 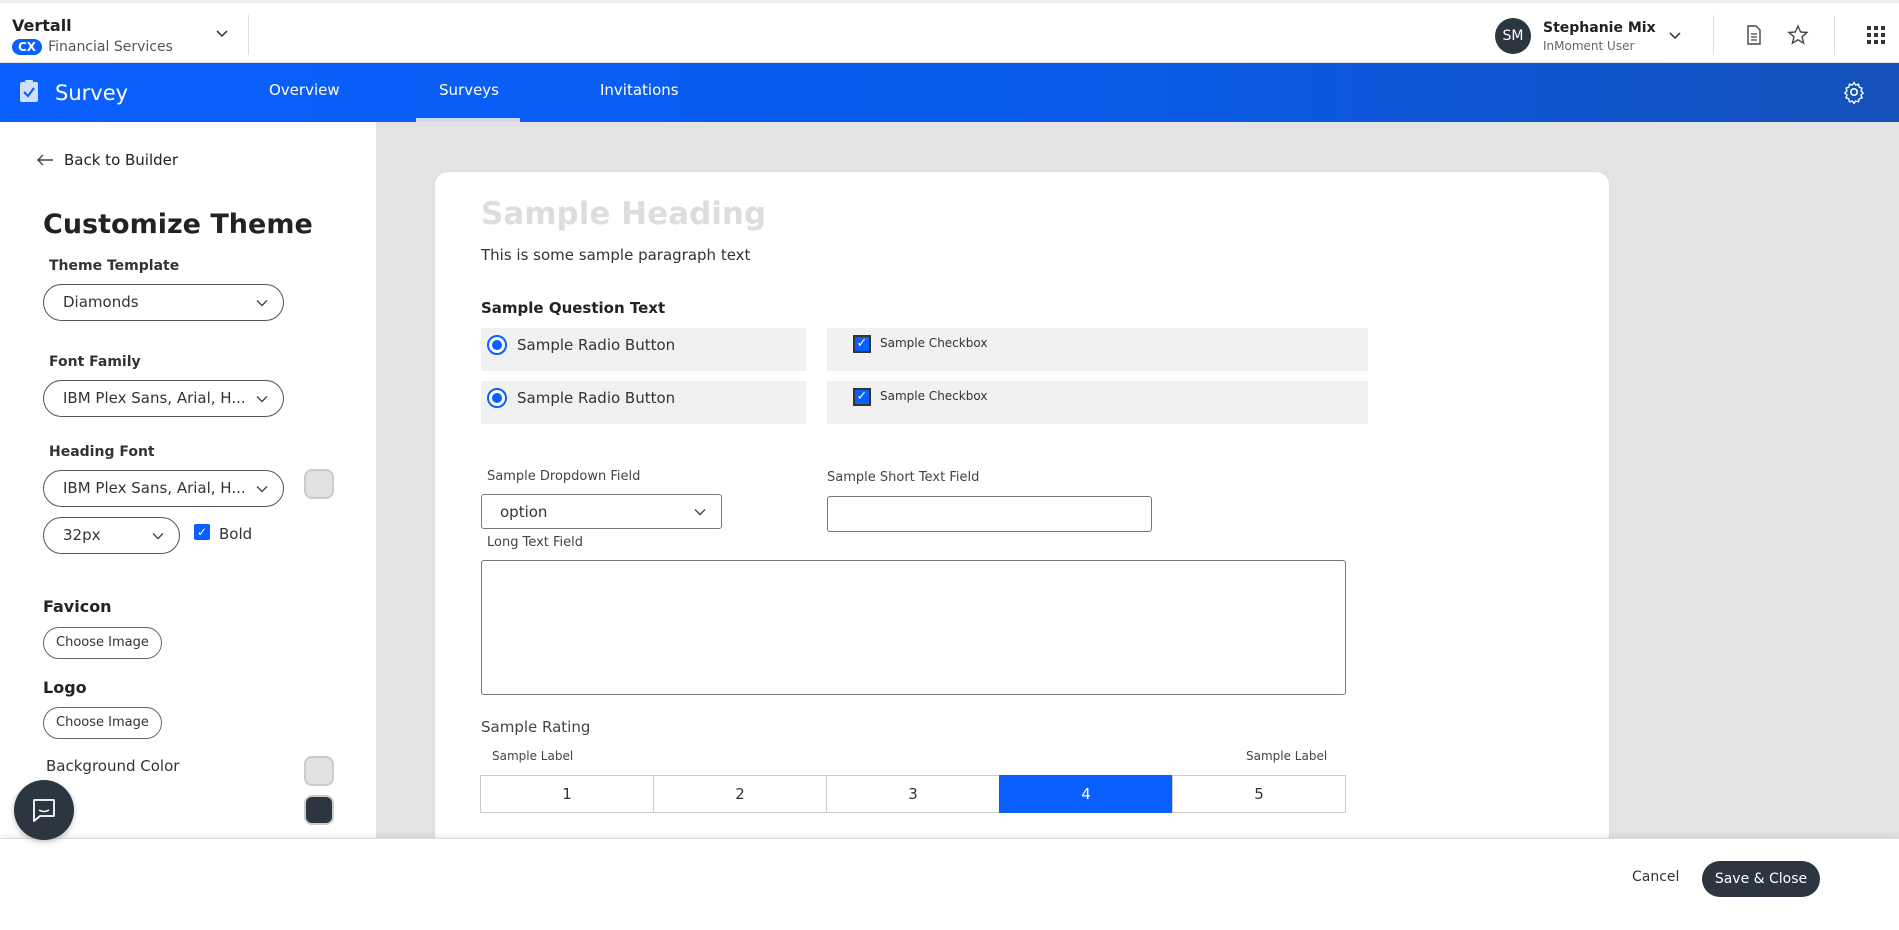 I want to click on theme-template-label: Theme Template, so click(x=114, y=266).